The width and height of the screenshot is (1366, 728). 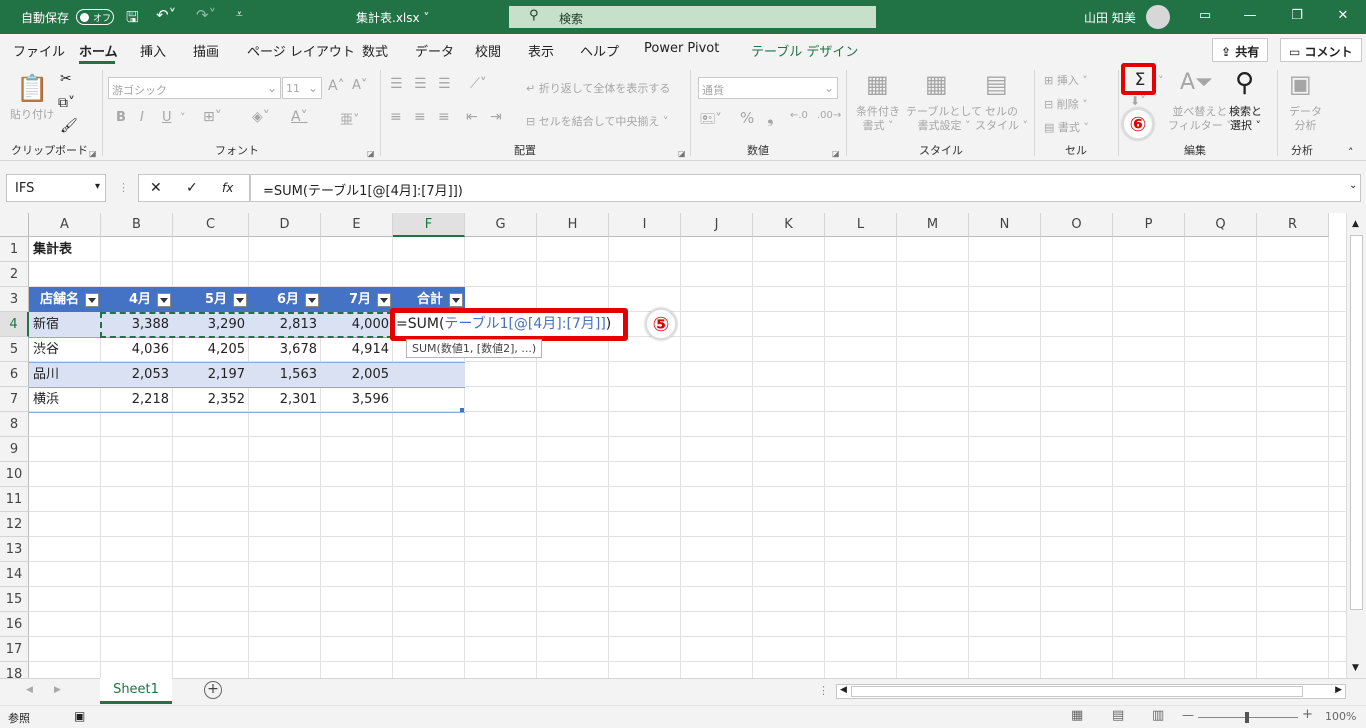 What do you see at coordinates (302, 88) in the screenshot?
I see `font-size-select: 11 ⌄` at bounding box center [302, 88].